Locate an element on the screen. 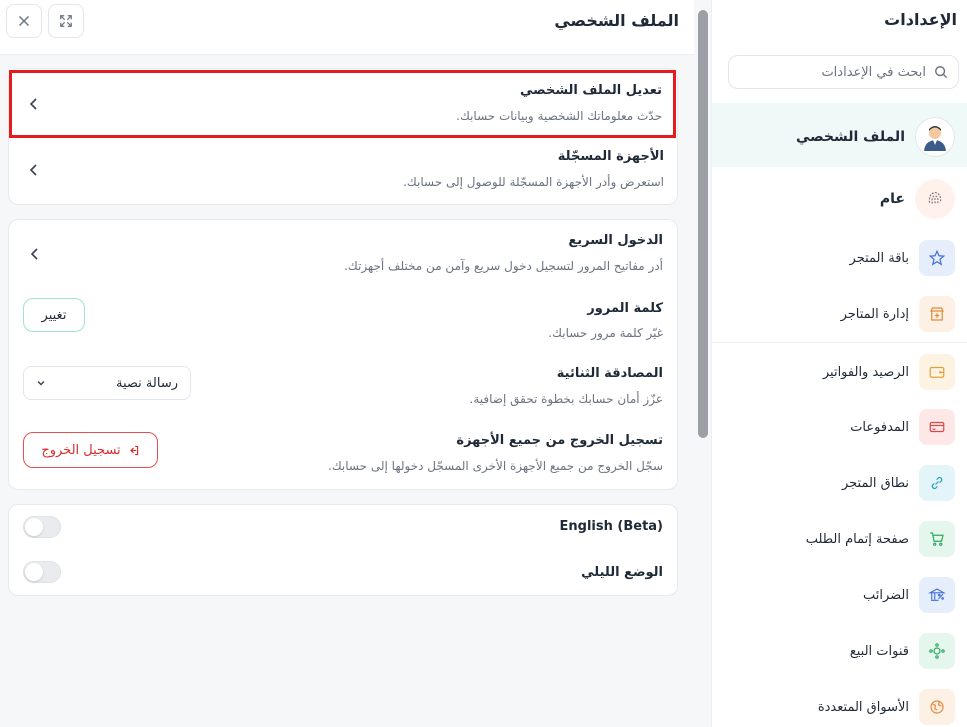 This screenshot has width=967, height=727. store-manage-icon is located at coordinates (937, 314).